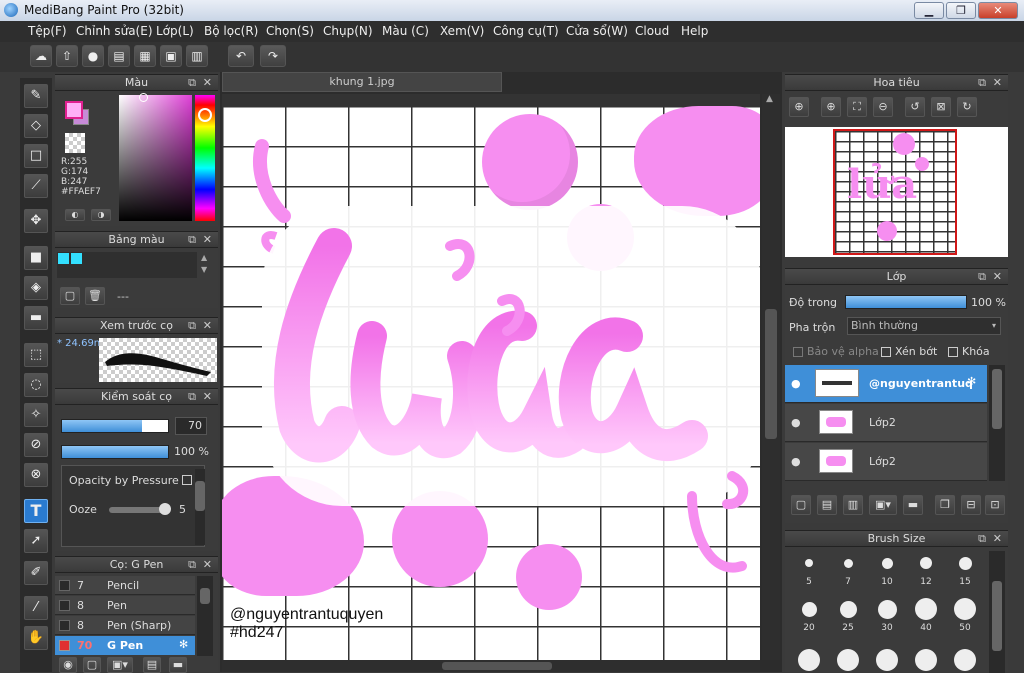  I want to click on palette-scroll-arrows: ▲ ▼, so click(204, 264).